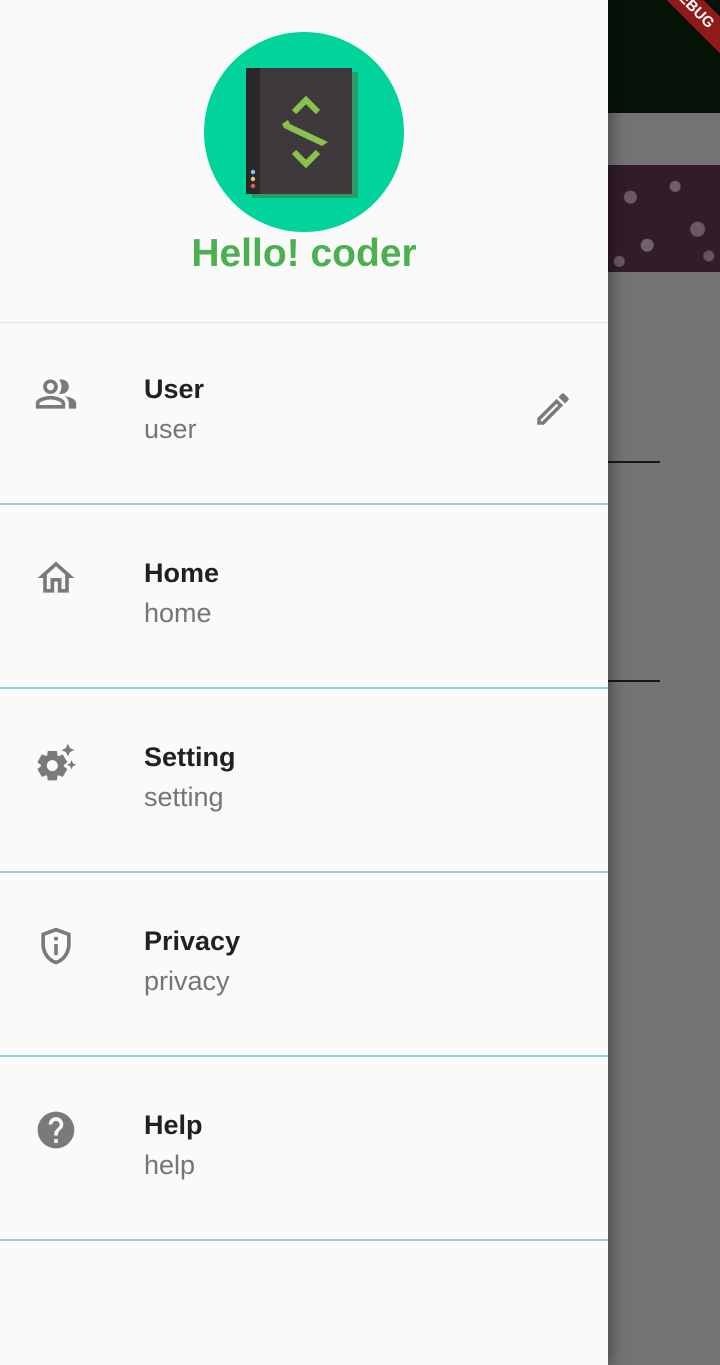 The width and height of the screenshot is (720, 1365). What do you see at coordinates (553, 409) in the screenshot?
I see `edit-pencil-icon` at bounding box center [553, 409].